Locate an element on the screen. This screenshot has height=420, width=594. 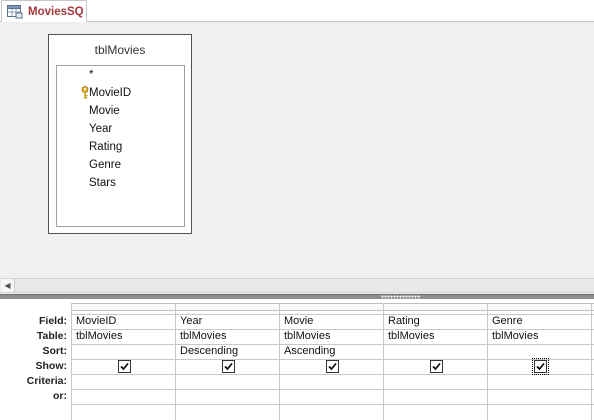
grid-field-cell-5: Genre is located at coordinates (539, 321).